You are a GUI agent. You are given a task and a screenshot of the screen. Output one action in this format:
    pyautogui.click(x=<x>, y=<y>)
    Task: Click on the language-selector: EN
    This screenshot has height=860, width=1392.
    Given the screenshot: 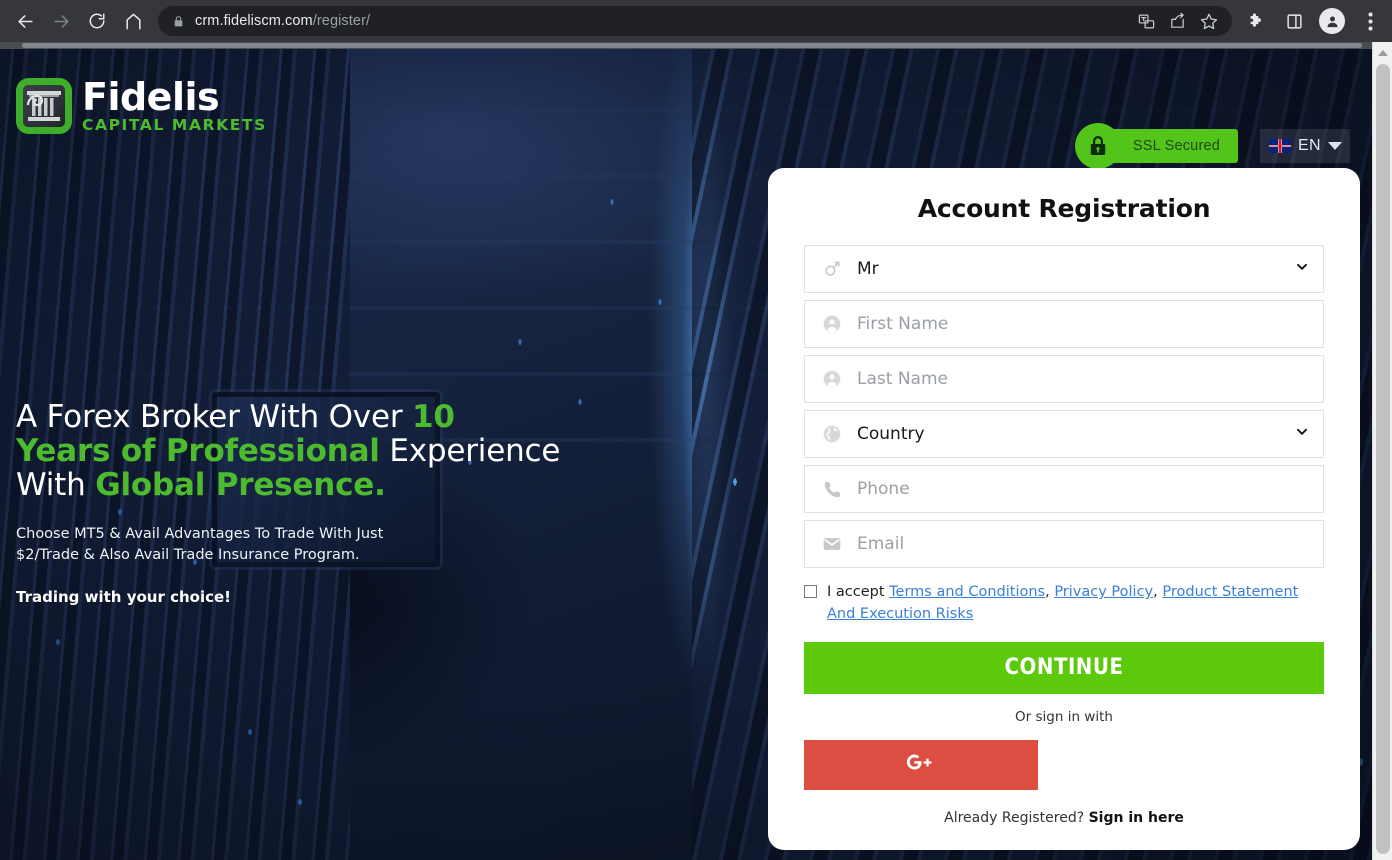 What is the action you would take?
    pyautogui.click(x=1305, y=146)
    